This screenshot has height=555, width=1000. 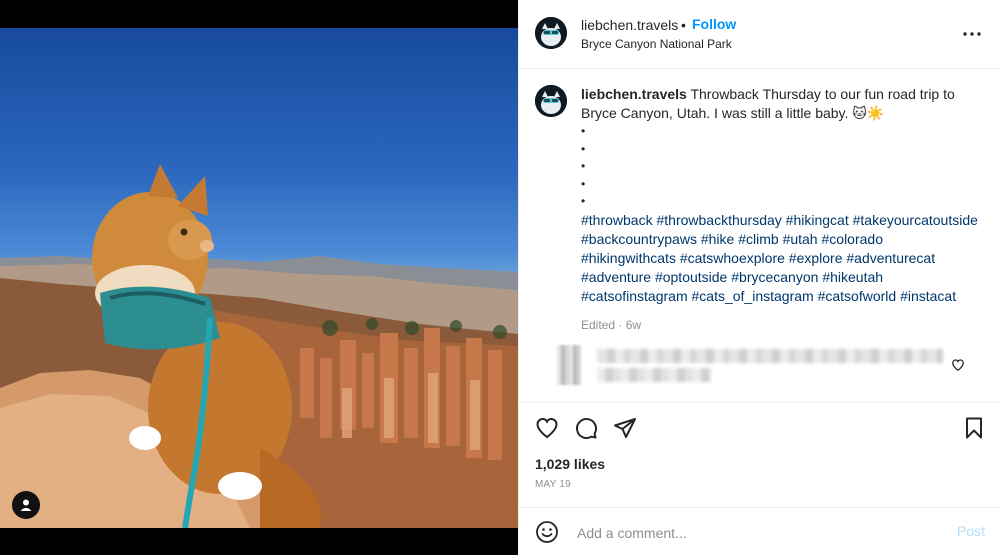 I want to click on hashtag-link: #optoutside, so click(x=691, y=277).